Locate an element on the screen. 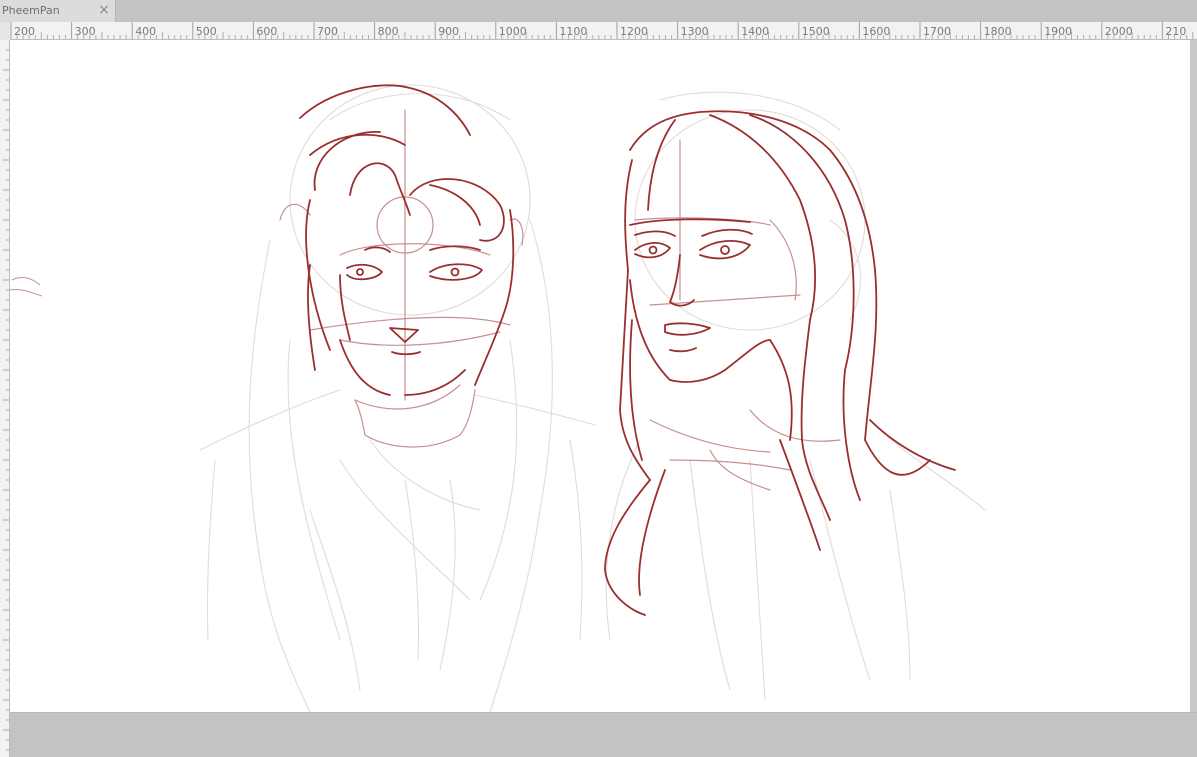  ruler-label: 300 is located at coordinates (85, 31).